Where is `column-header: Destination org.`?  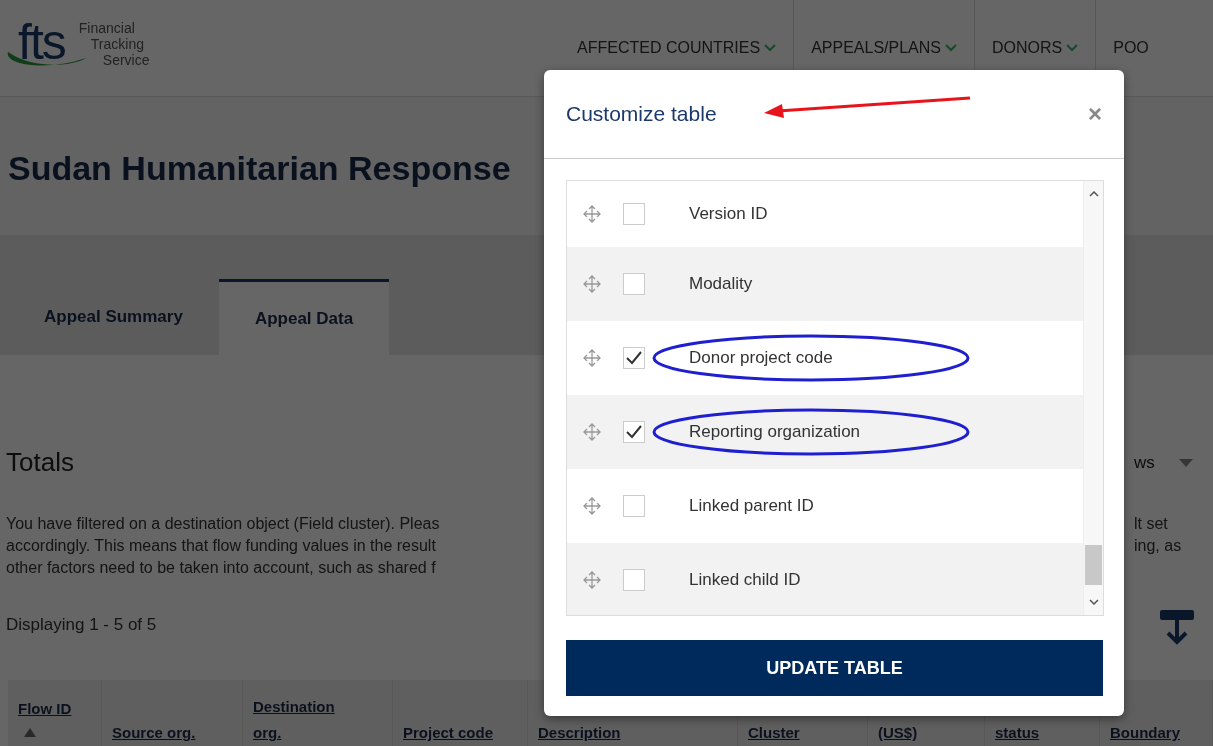
column-header: Destination org. is located at coordinates (318, 713).